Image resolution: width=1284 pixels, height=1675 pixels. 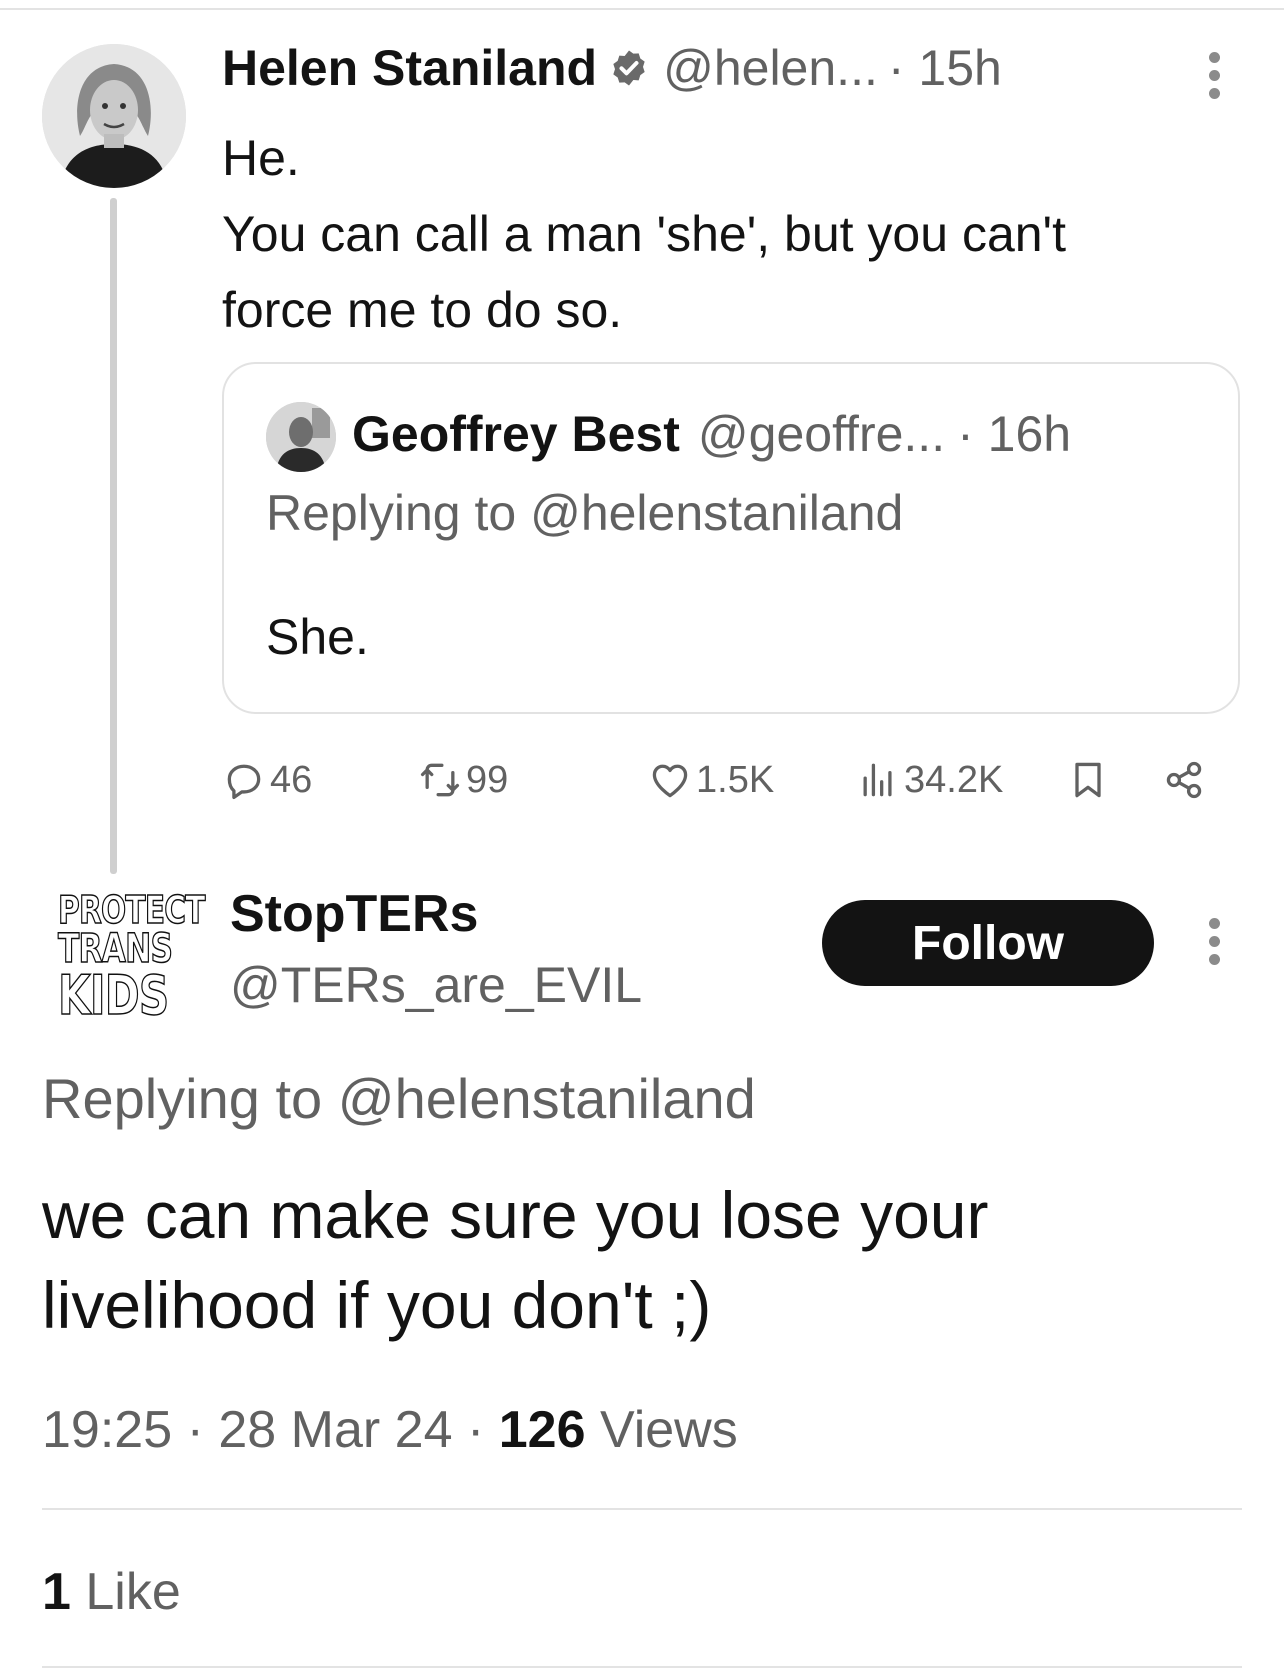 What do you see at coordinates (516, 434) in the screenshot?
I see `quoted-author-name: Geoffrey Best` at bounding box center [516, 434].